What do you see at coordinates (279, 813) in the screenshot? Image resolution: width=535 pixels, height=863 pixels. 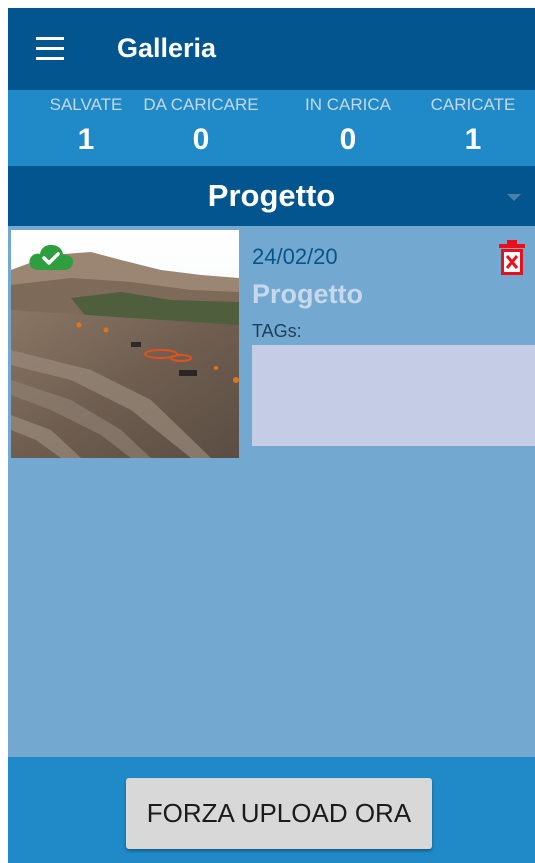 I see `force-upload-button: FORZA UPLOAD ORA` at bounding box center [279, 813].